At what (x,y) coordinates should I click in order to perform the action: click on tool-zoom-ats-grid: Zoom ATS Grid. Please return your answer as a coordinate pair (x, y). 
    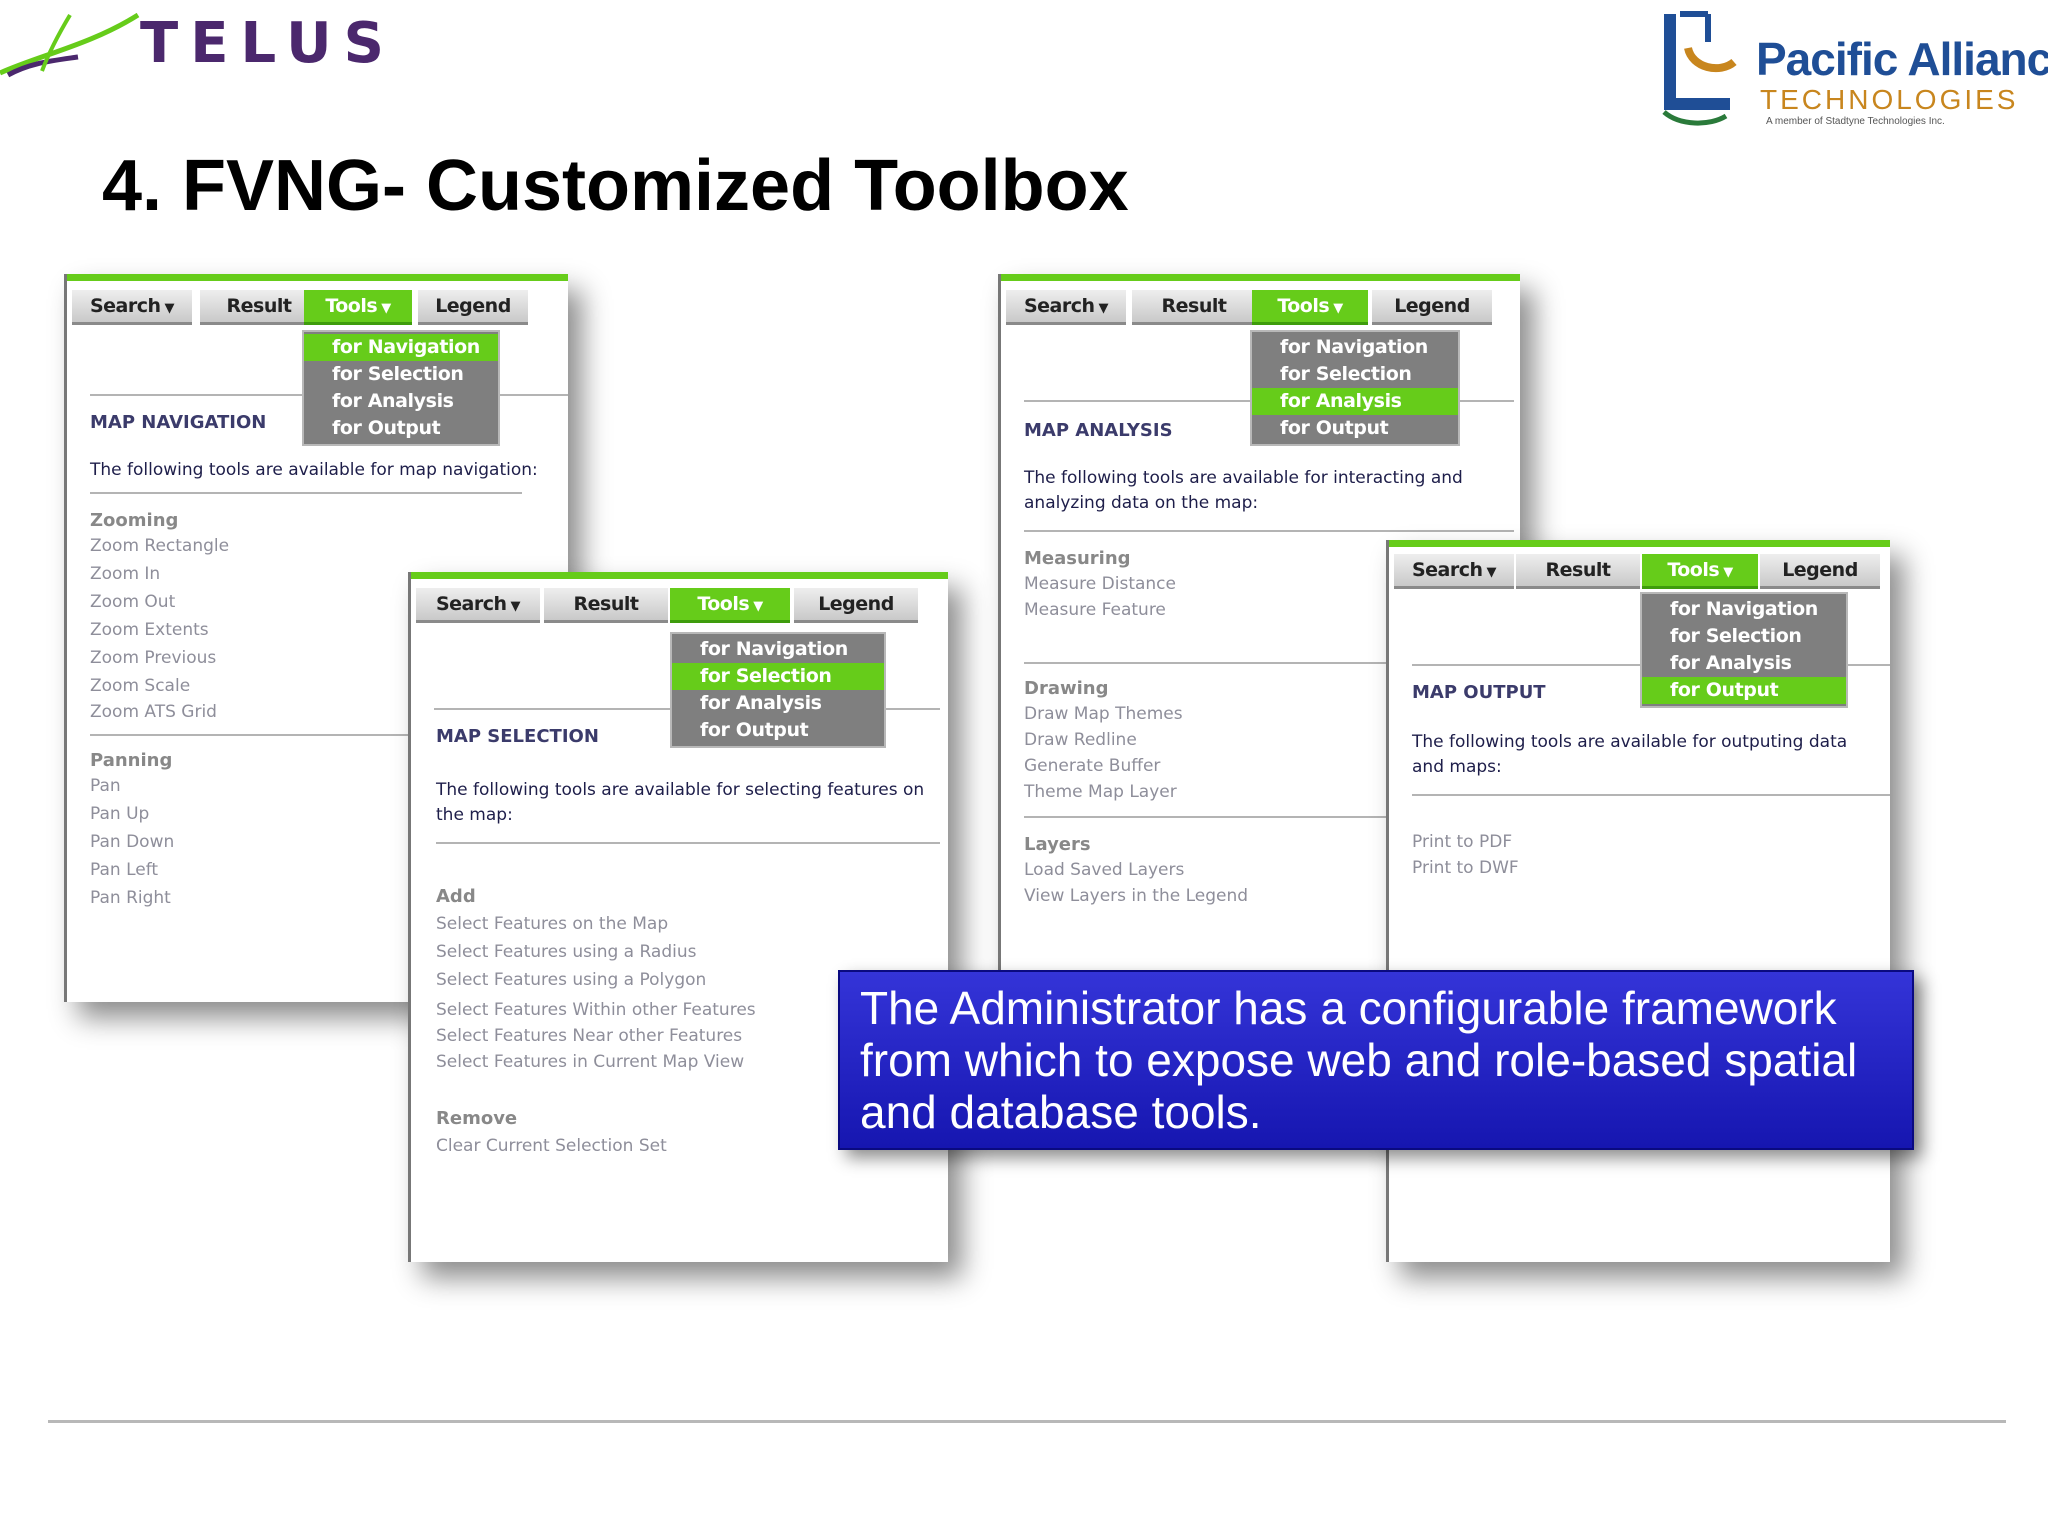
    Looking at the image, I should click on (153, 712).